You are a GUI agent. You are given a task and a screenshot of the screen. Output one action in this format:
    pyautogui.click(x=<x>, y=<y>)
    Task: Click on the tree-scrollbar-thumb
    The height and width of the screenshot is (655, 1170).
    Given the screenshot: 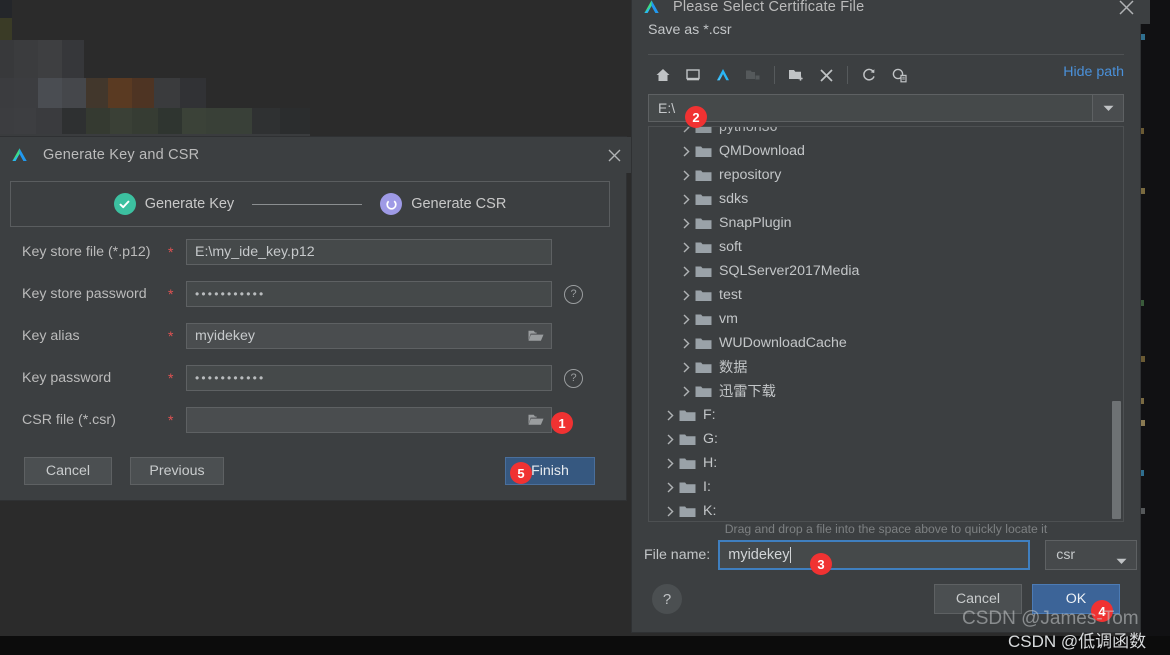 What is the action you would take?
    pyautogui.click(x=1116, y=460)
    